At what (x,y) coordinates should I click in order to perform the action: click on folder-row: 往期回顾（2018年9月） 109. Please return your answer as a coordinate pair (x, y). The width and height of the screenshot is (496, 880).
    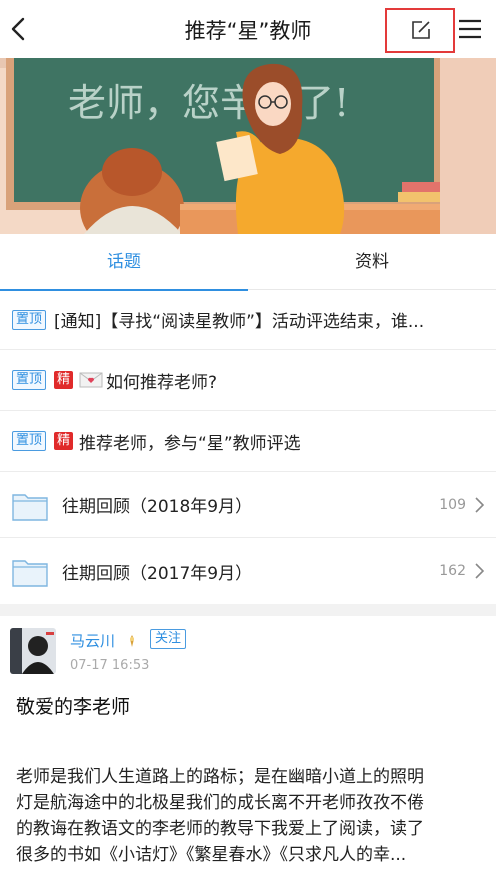
    Looking at the image, I should click on (248, 505).